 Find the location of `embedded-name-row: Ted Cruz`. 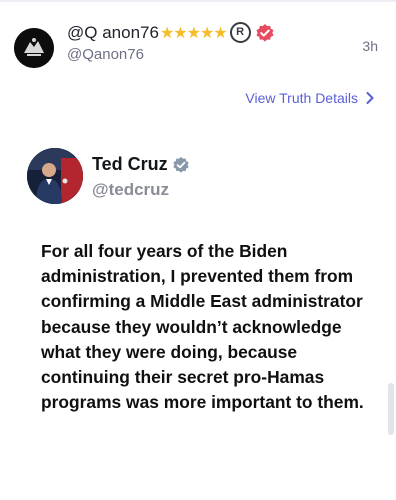

embedded-name-row: Ted Cruz is located at coordinates (141, 164).